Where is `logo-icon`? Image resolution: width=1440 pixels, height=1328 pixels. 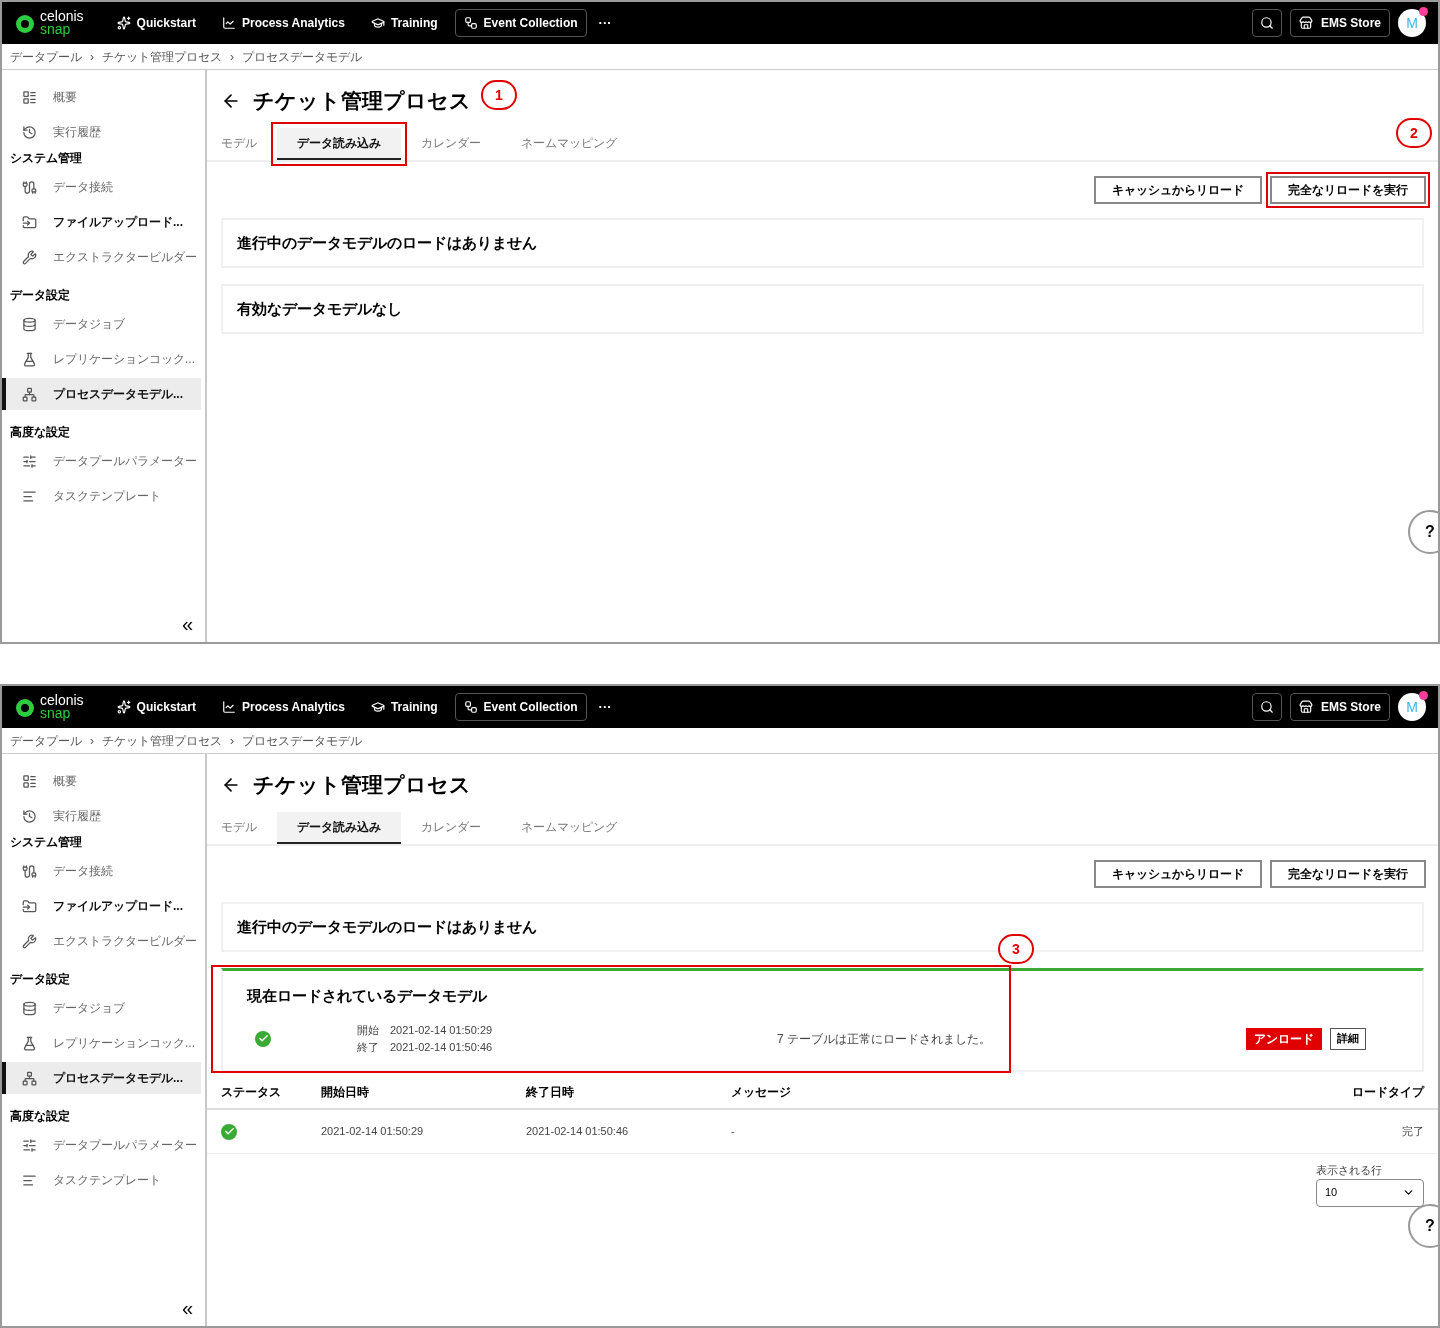 logo-icon is located at coordinates (25, 23).